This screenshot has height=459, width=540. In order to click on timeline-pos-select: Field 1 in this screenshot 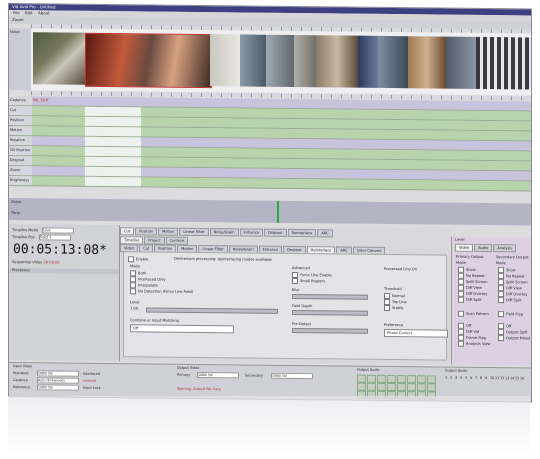, I will do `click(54, 237)`.